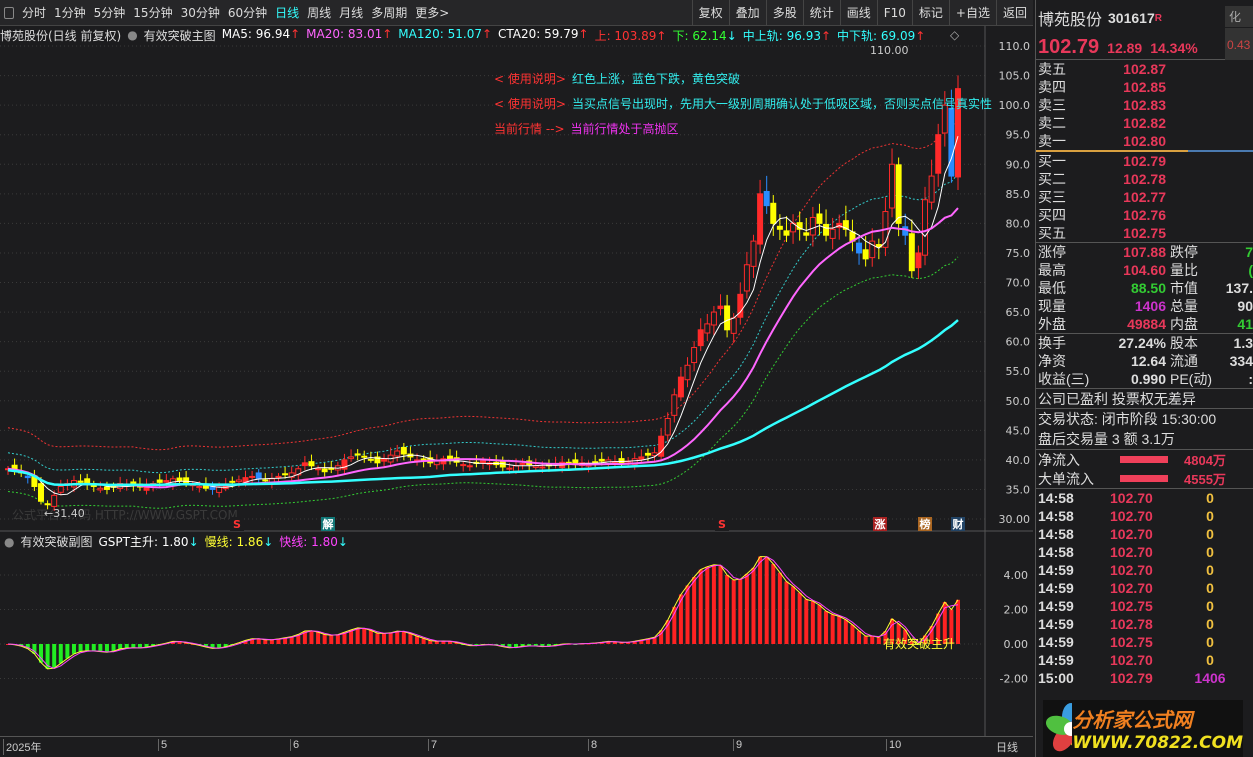 Image resolution: width=1253 pixels, height=757 pixels. Describe the element at coordinates (893, 745) in the screenshot. I see `date-tick: 10` at that location.